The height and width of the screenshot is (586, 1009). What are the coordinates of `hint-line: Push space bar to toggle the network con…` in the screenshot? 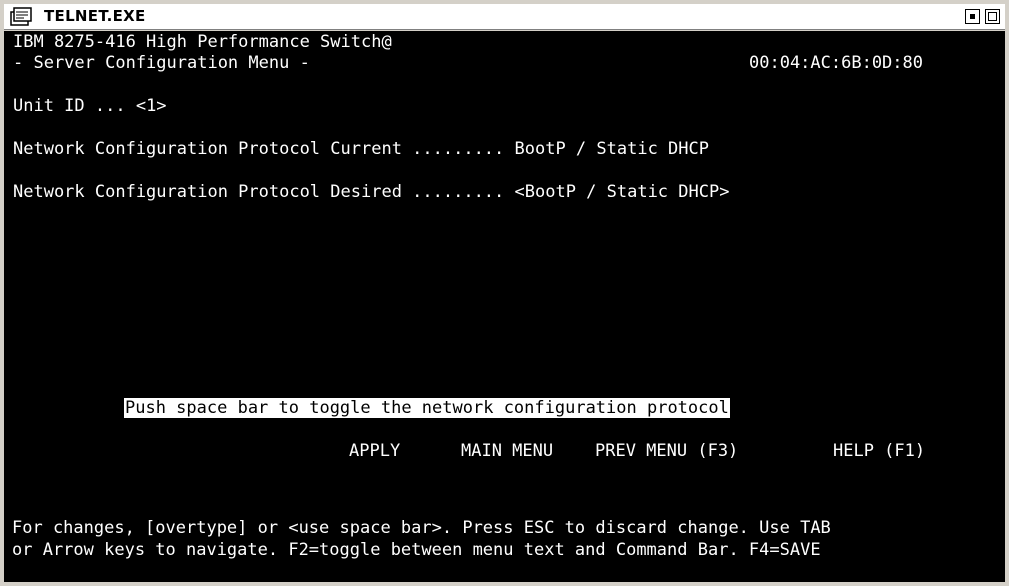 It's located at (427, 408).